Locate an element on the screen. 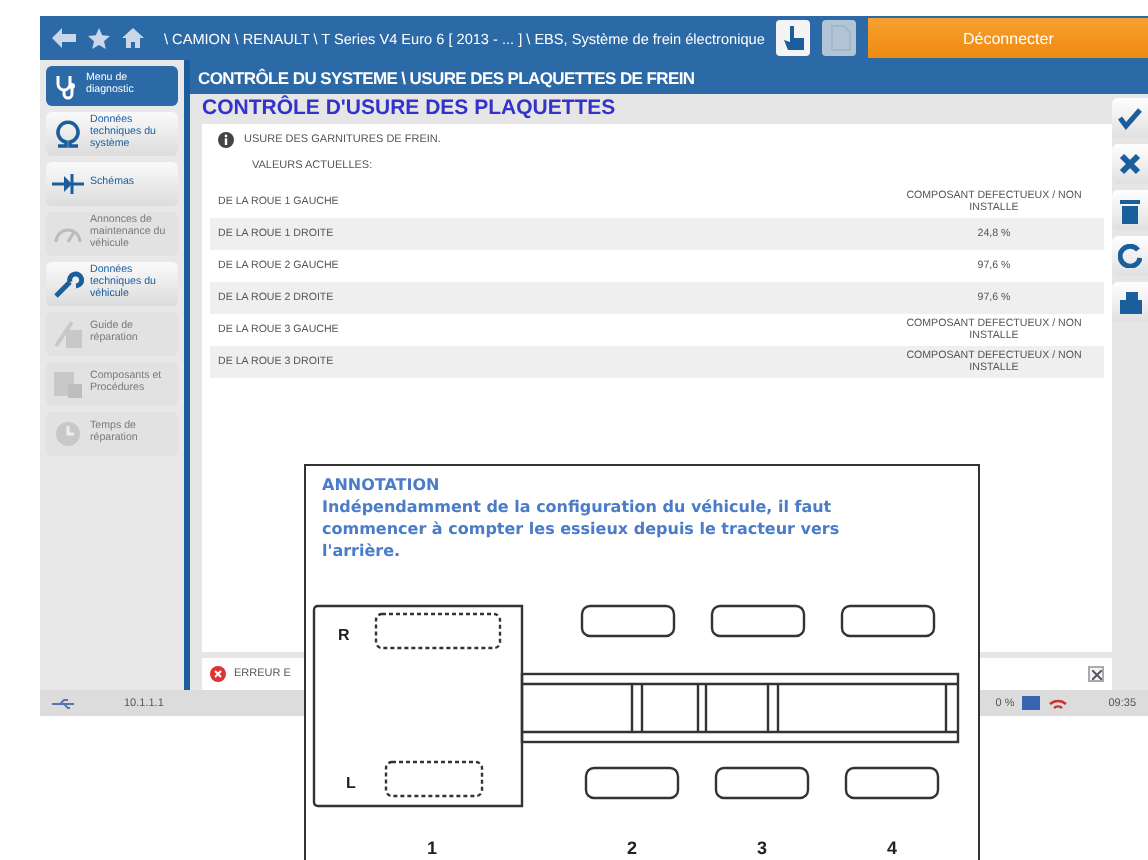 The image size is (1148, 860). star-icon is located at coordinates (99, 38).